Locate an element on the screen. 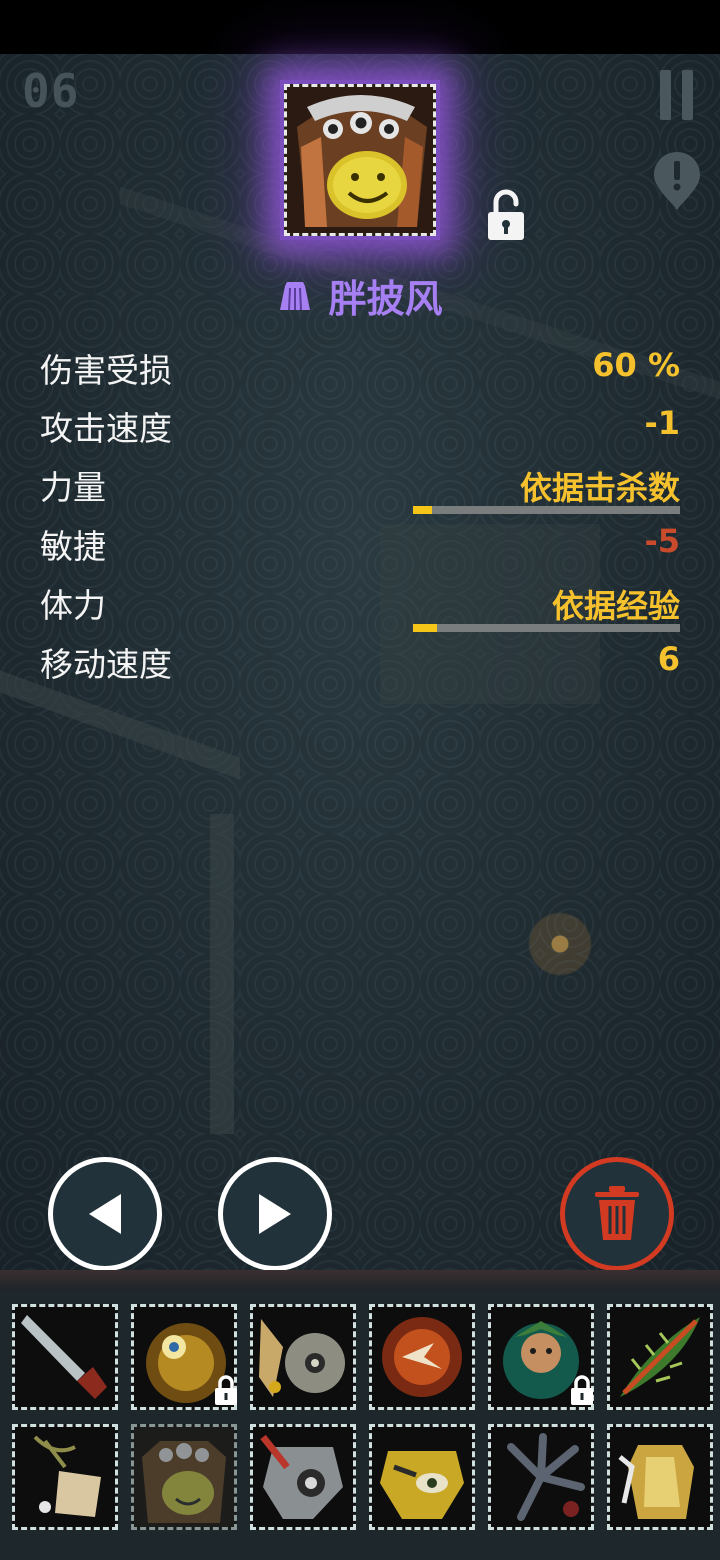  inventory-slot-stone-mask is located at coordinates (303, 1477).